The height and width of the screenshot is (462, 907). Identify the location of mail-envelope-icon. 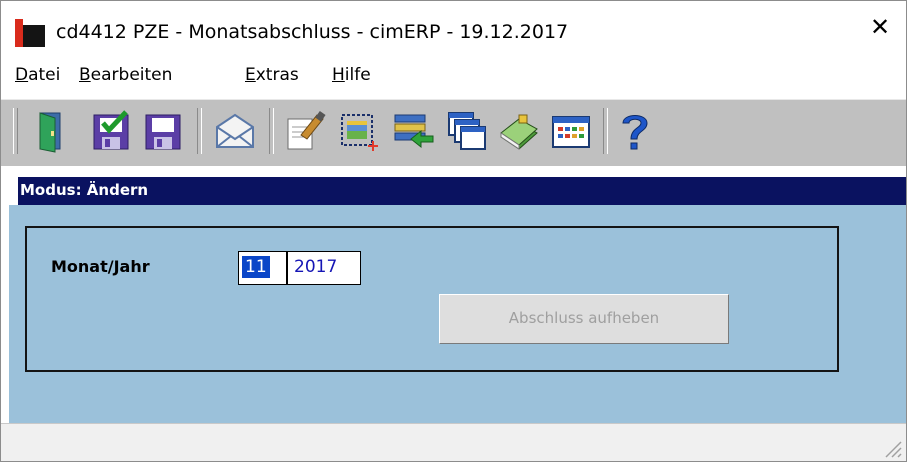
(235, 131).